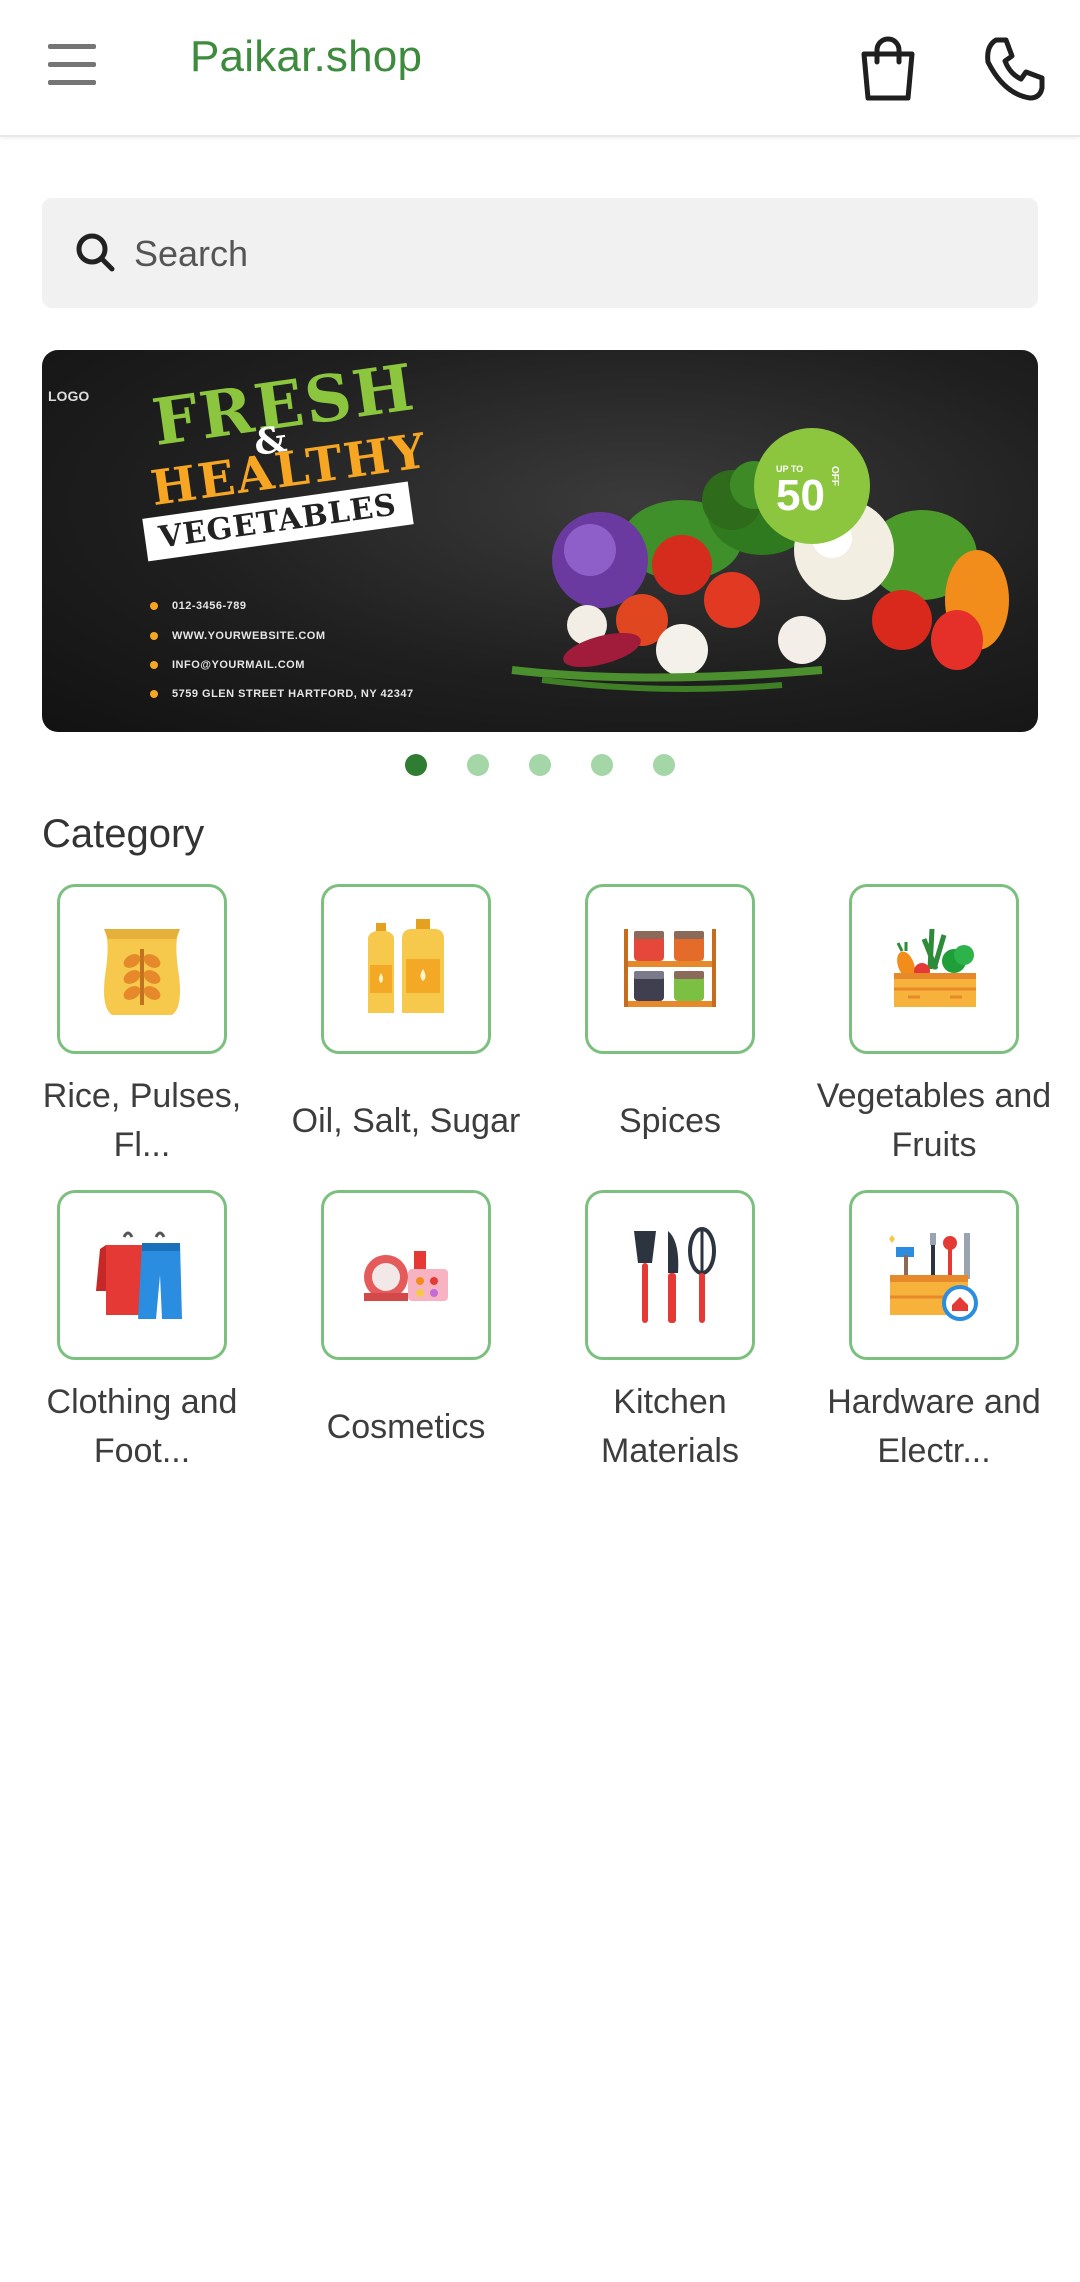 The height and width of the screenshot is (2282, 1080). What do you see at coordinates (934, 1120) in the screenshot?
I see `category-label: Vegetables and Fruits` at bounding box center [934, 1120].